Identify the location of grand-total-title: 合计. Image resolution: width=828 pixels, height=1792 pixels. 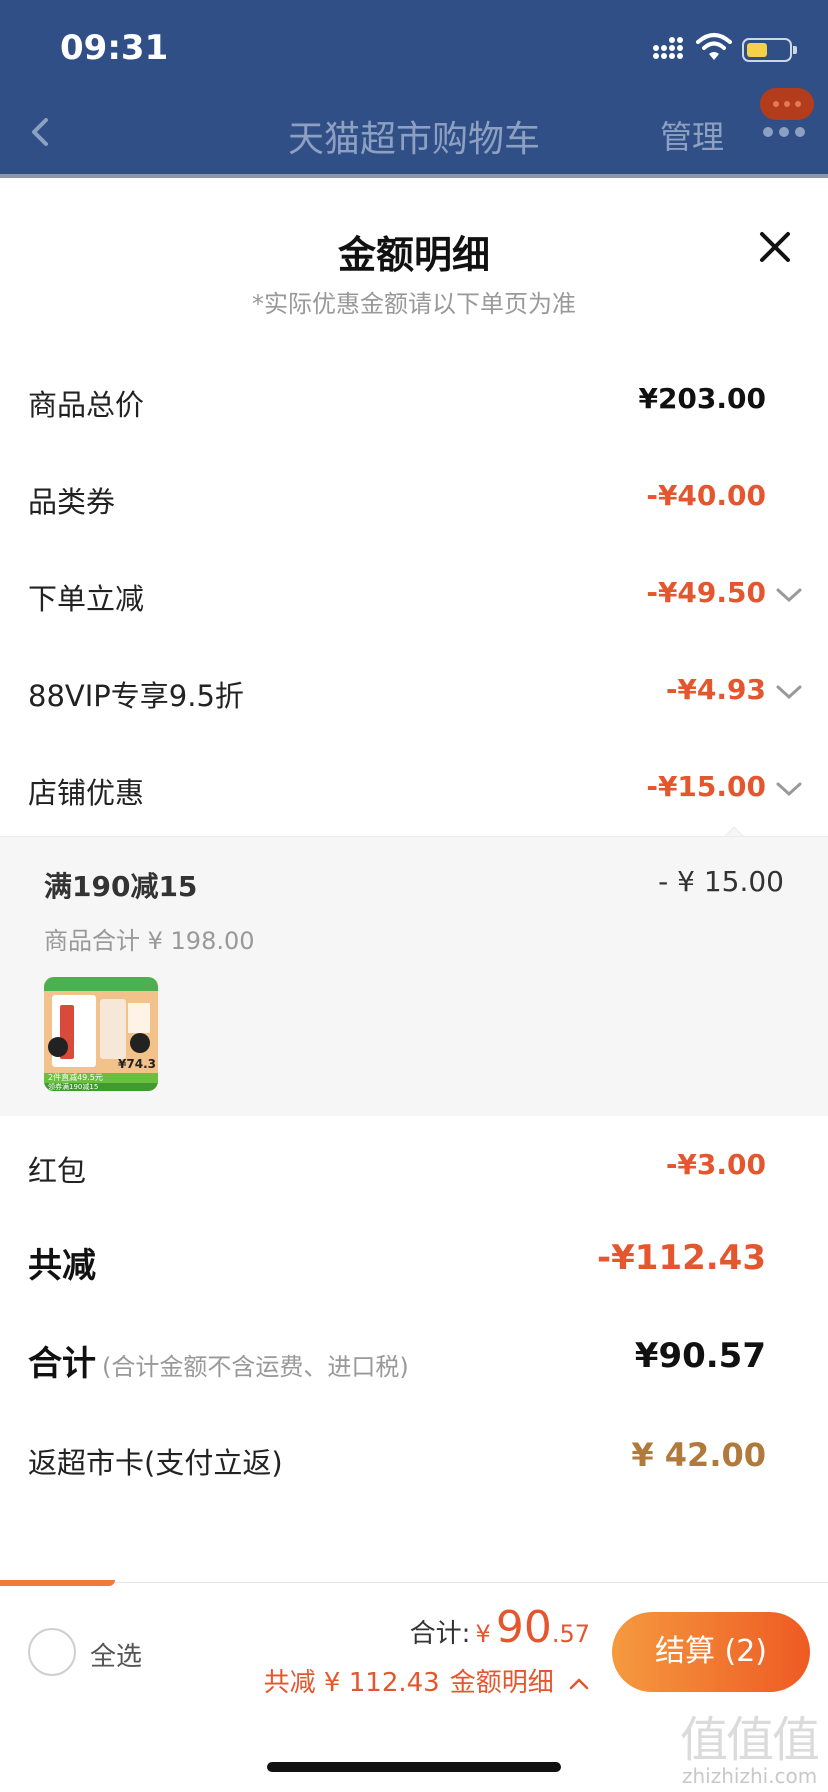
(62, 1364).